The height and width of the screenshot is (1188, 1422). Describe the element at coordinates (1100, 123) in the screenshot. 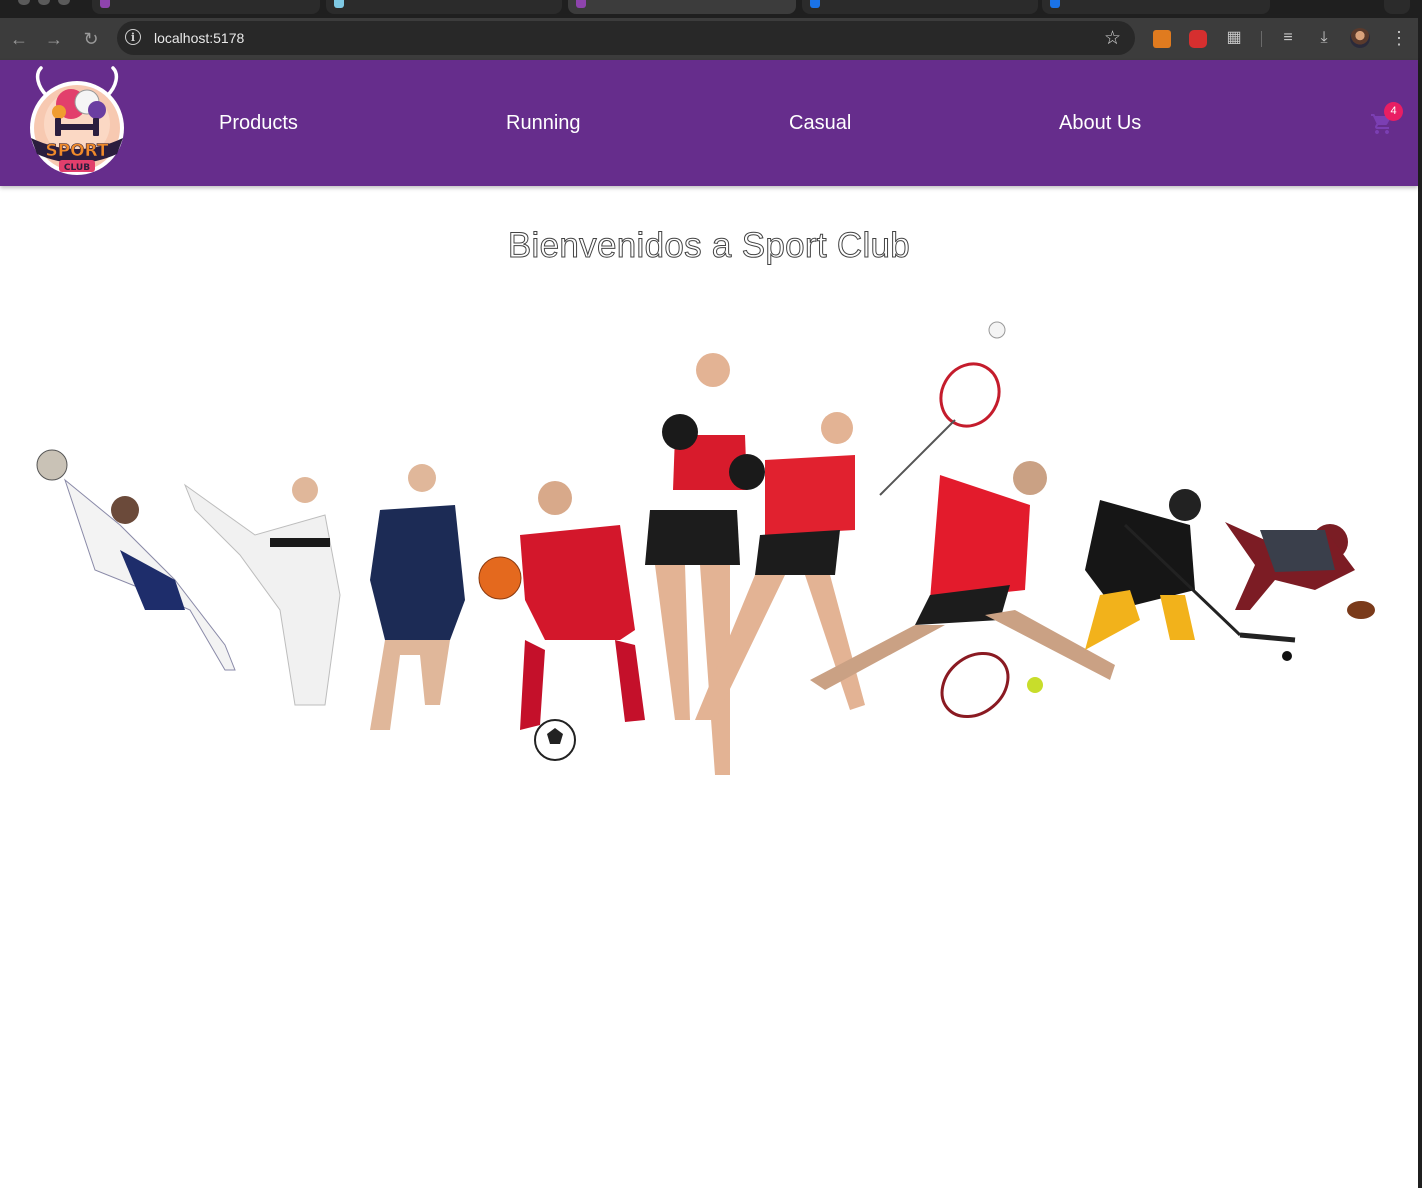

I see `nav-link-about-us: About Us` at that location.